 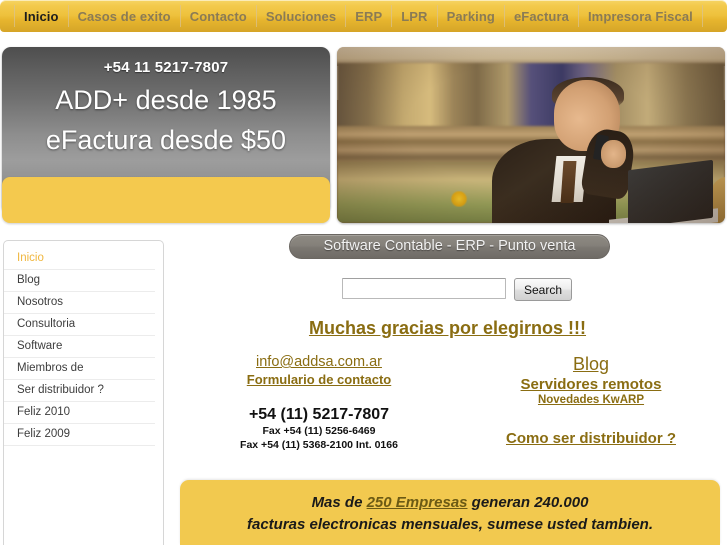 I want to click on como-ser-distribuidor-link: Como ser distribuidor ?, so click(x=591, y=438).